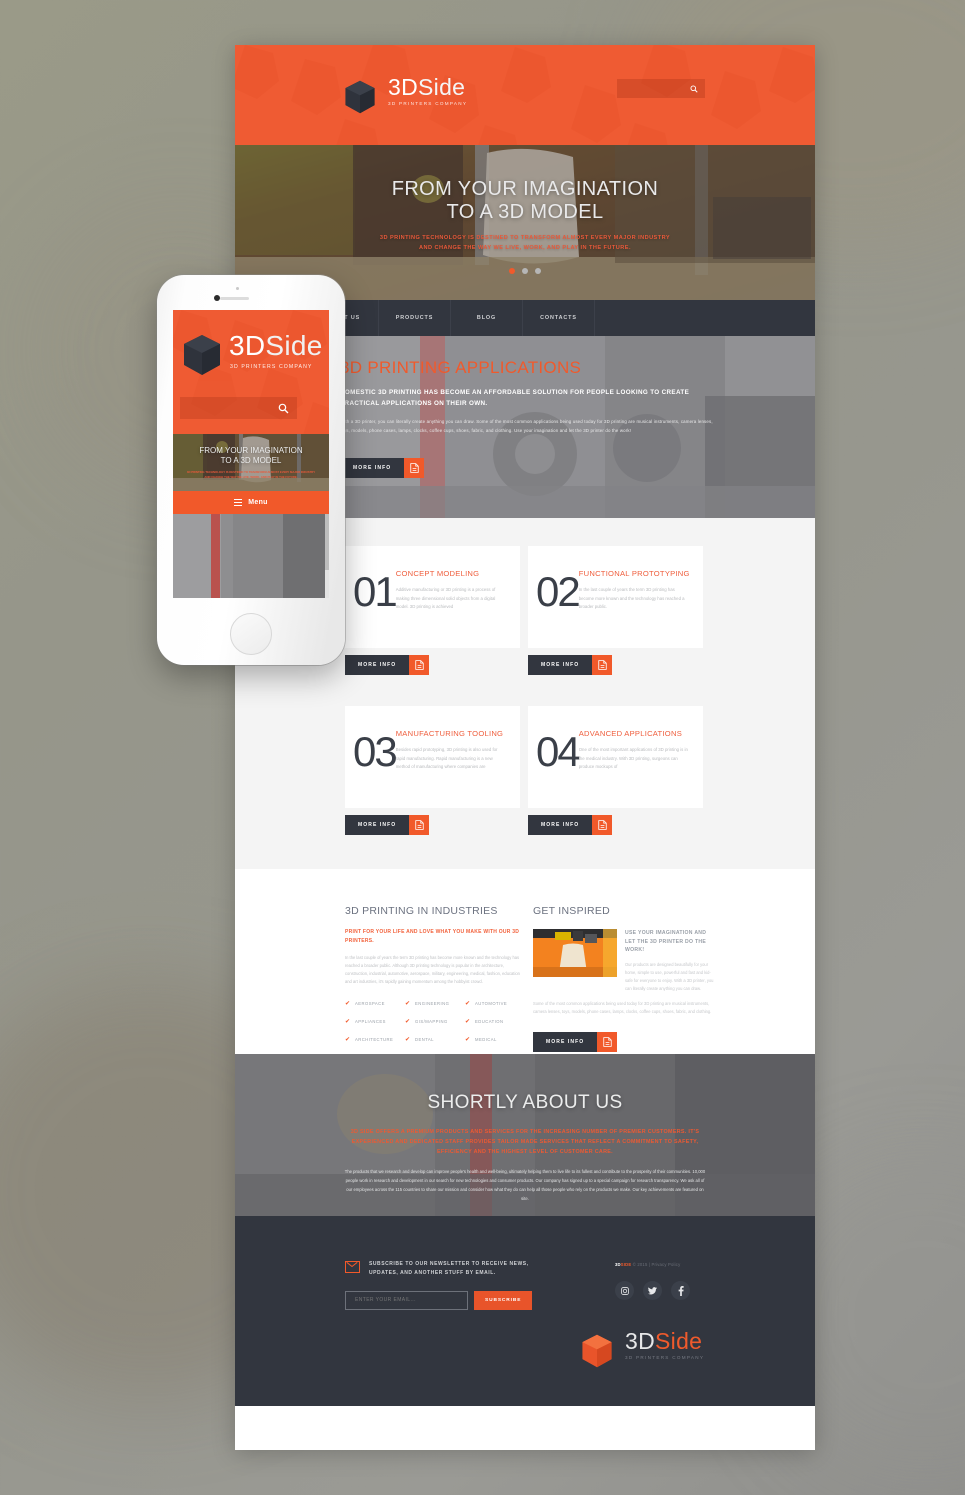 The image size is (965, 1495). Describe the element at coordinates (406, 1300) in the screenshot. I see `newsletter-email-input` at that location.